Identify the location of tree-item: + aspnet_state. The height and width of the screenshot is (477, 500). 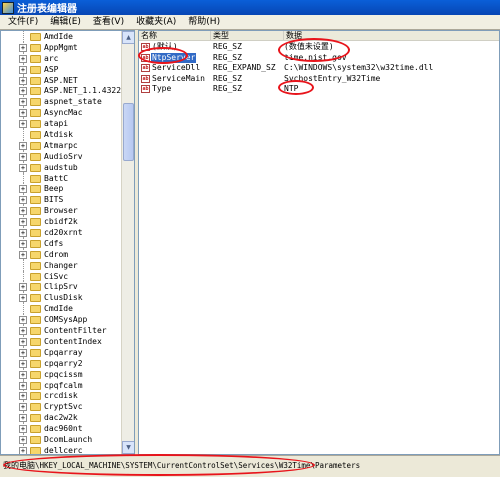
(61, 102).